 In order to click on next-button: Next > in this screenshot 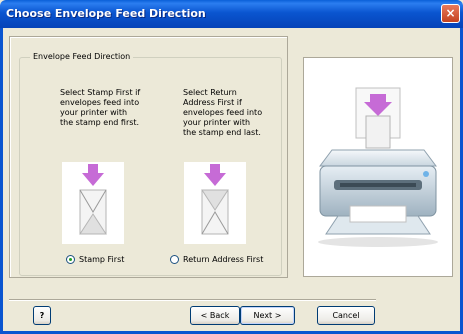, I will do `click(267, 315)`.